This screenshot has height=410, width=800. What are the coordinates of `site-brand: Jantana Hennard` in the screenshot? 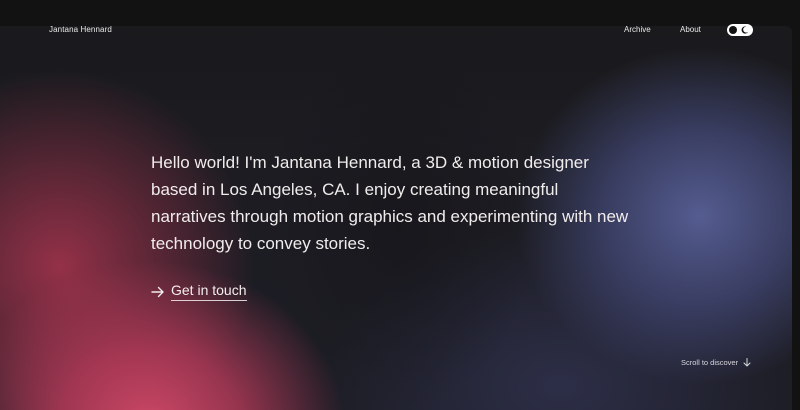 It's located at (80, 29).